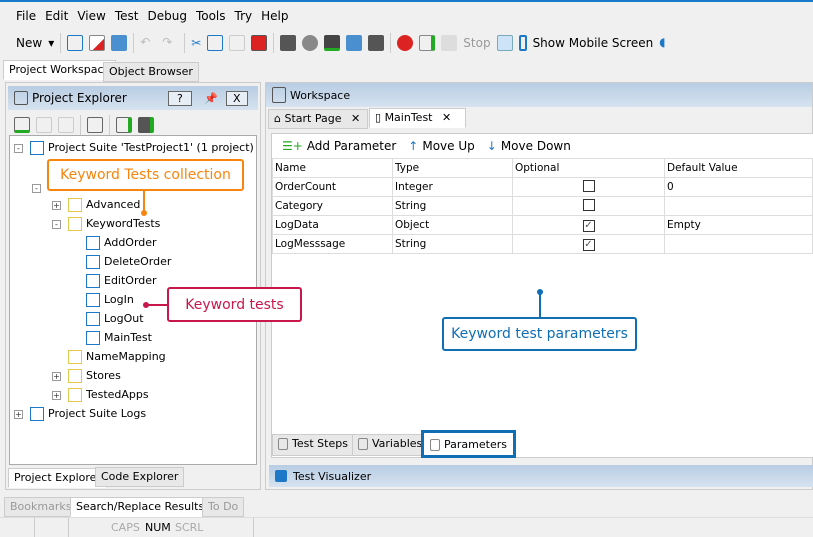 This screenshot has height=537, width=813. Describe the element at coordinates (376, 43) in the screenshot. I see `database-icon` at that location.